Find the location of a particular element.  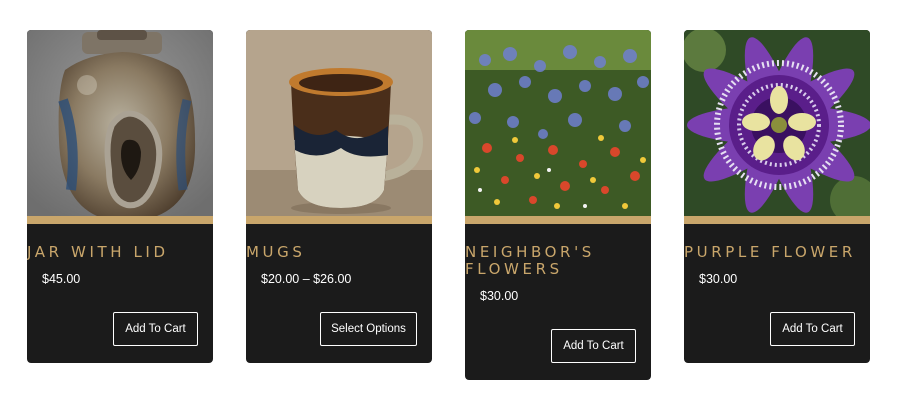

jar-image is located at coordinates (120, 123).